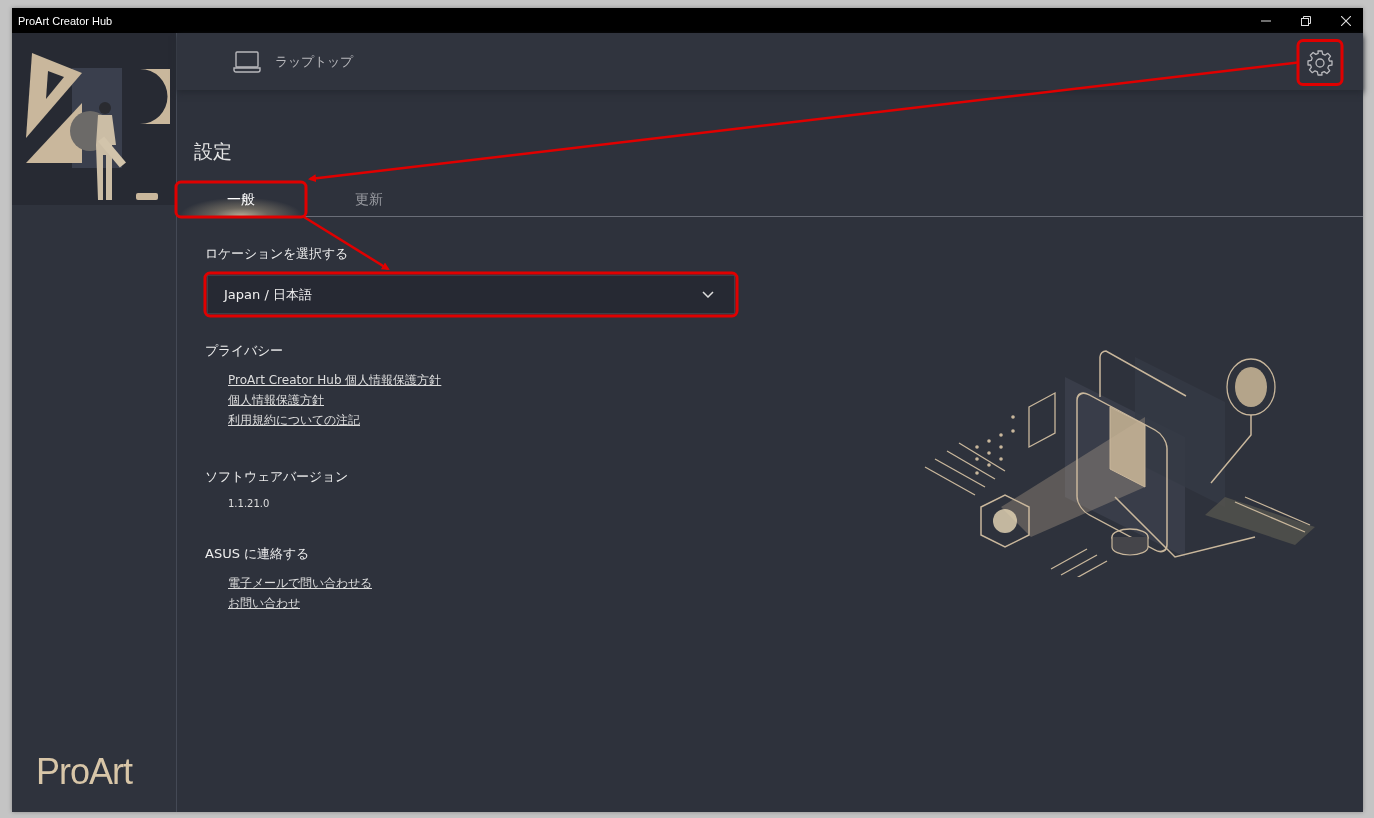 The width and height of the screenshot is (1374, 818). What do you see at coordinates (85, 772) in the screenshot?
I see `logo: ProArt` at bounding box center [85, 772].